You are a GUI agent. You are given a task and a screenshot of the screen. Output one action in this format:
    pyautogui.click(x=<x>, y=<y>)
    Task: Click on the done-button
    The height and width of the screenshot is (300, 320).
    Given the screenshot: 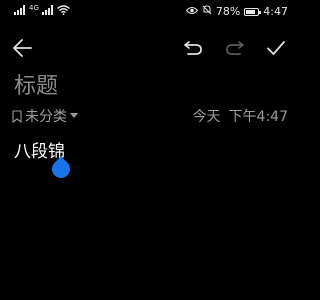 What is the action you would take?
    pyautogui.click(x=276, y=48)
    